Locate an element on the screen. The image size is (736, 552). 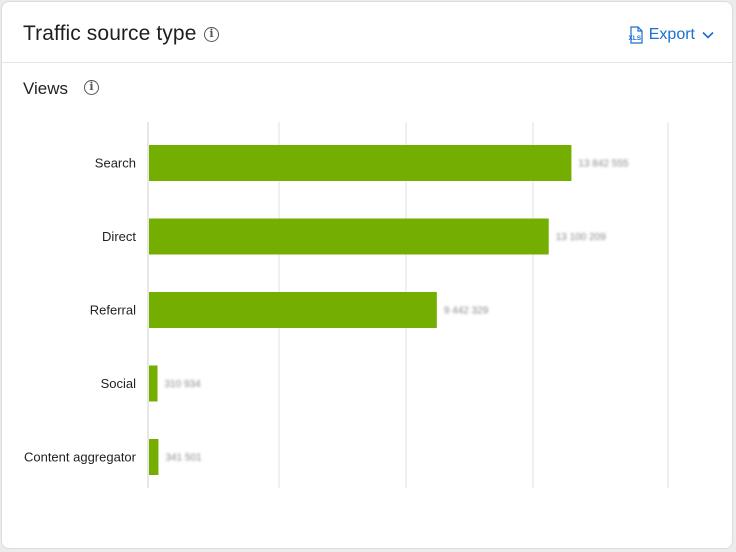
category-label: Search is located at coordinates (115, 163).